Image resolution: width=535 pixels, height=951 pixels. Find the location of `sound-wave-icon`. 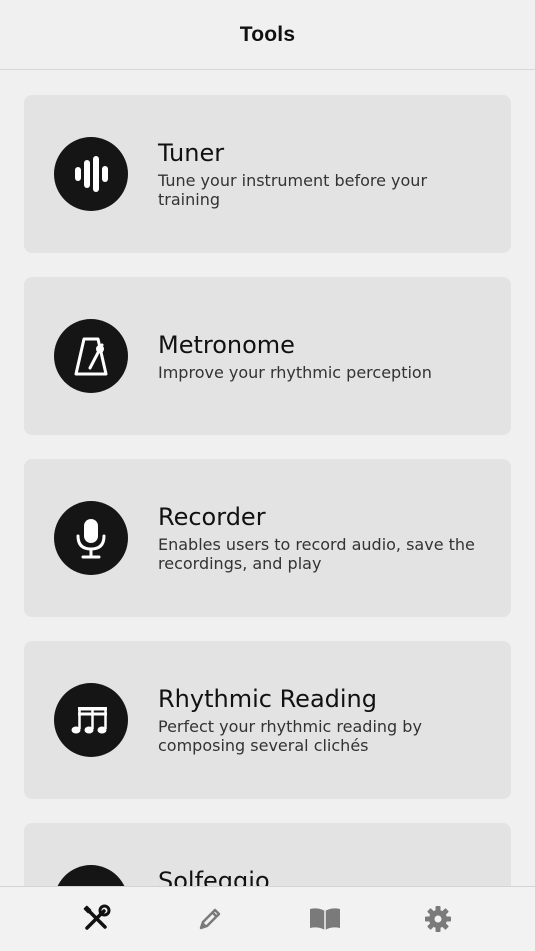

sound-wave-icon is located at coordinates (91, 174).